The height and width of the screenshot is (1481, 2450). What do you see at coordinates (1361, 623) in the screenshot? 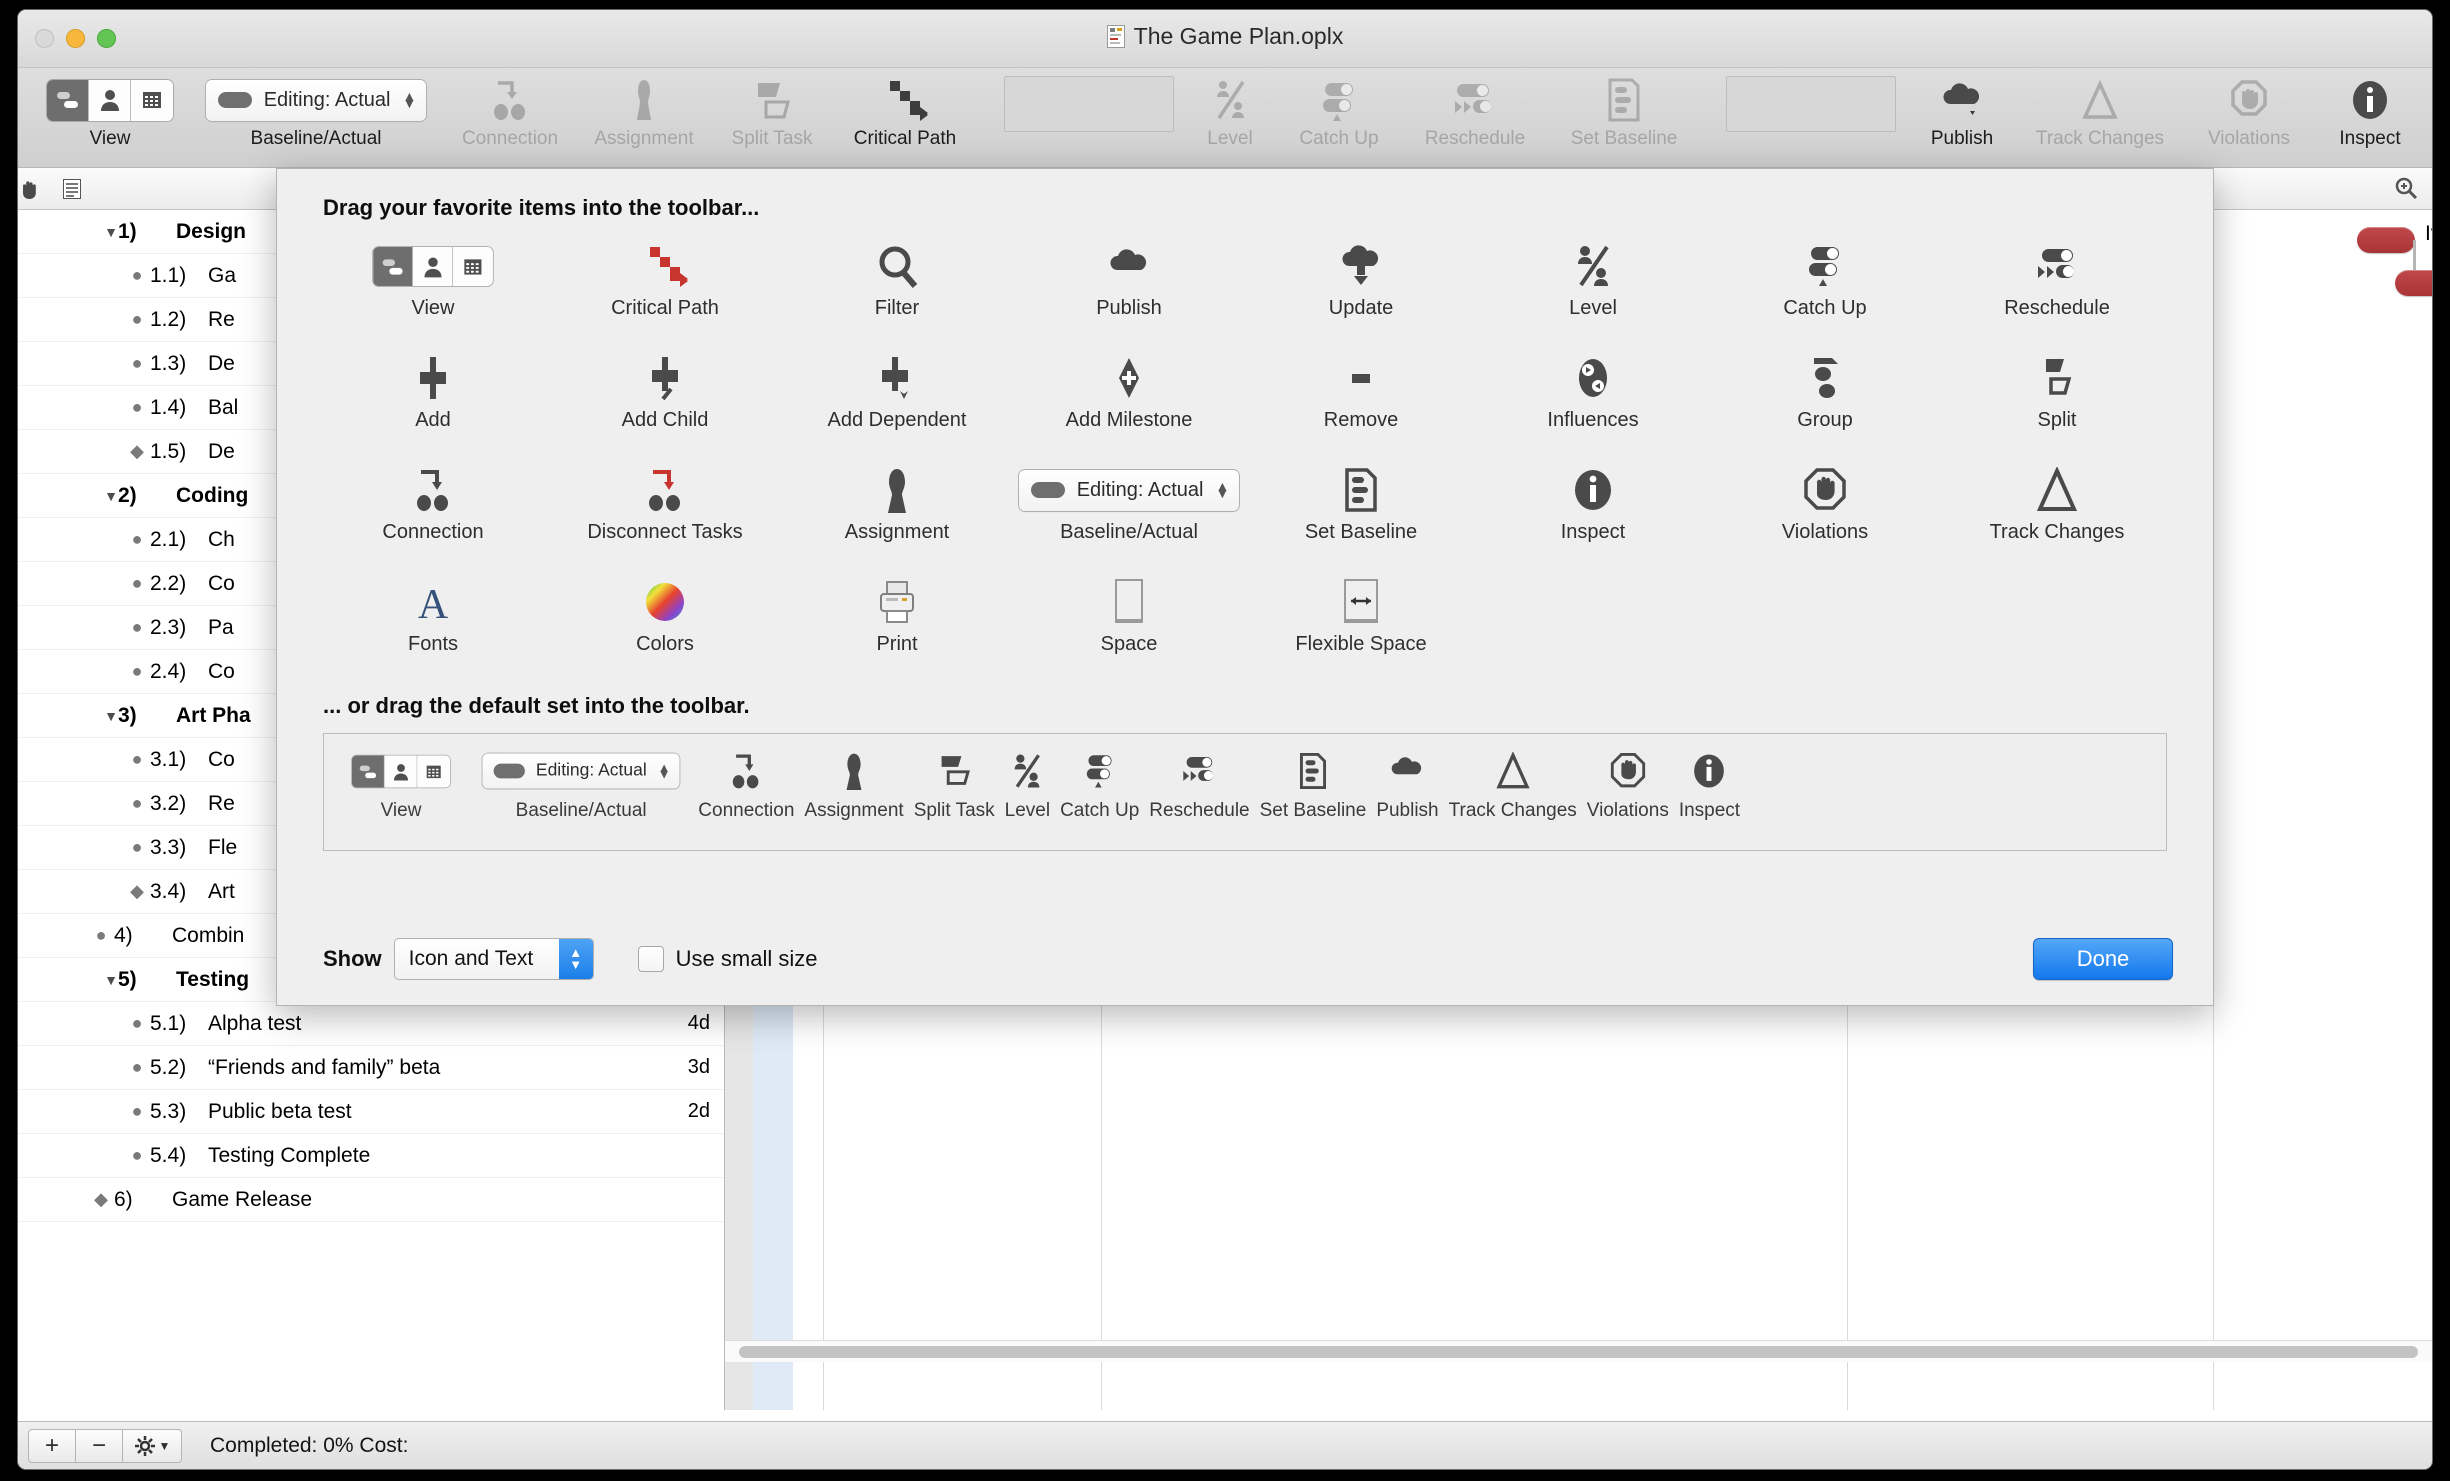
I see `palette-item-flexible-space: Flexible Space` at bounding box center [1361, 623].